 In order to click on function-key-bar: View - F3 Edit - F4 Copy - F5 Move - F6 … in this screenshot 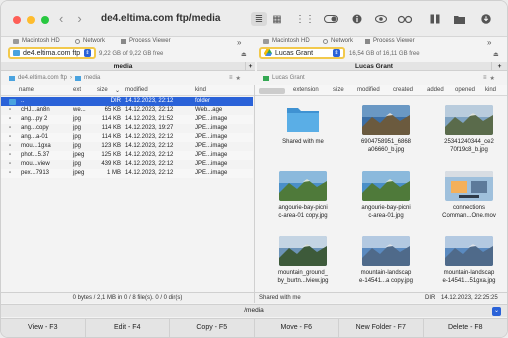, I will do `click(254, 327)`.